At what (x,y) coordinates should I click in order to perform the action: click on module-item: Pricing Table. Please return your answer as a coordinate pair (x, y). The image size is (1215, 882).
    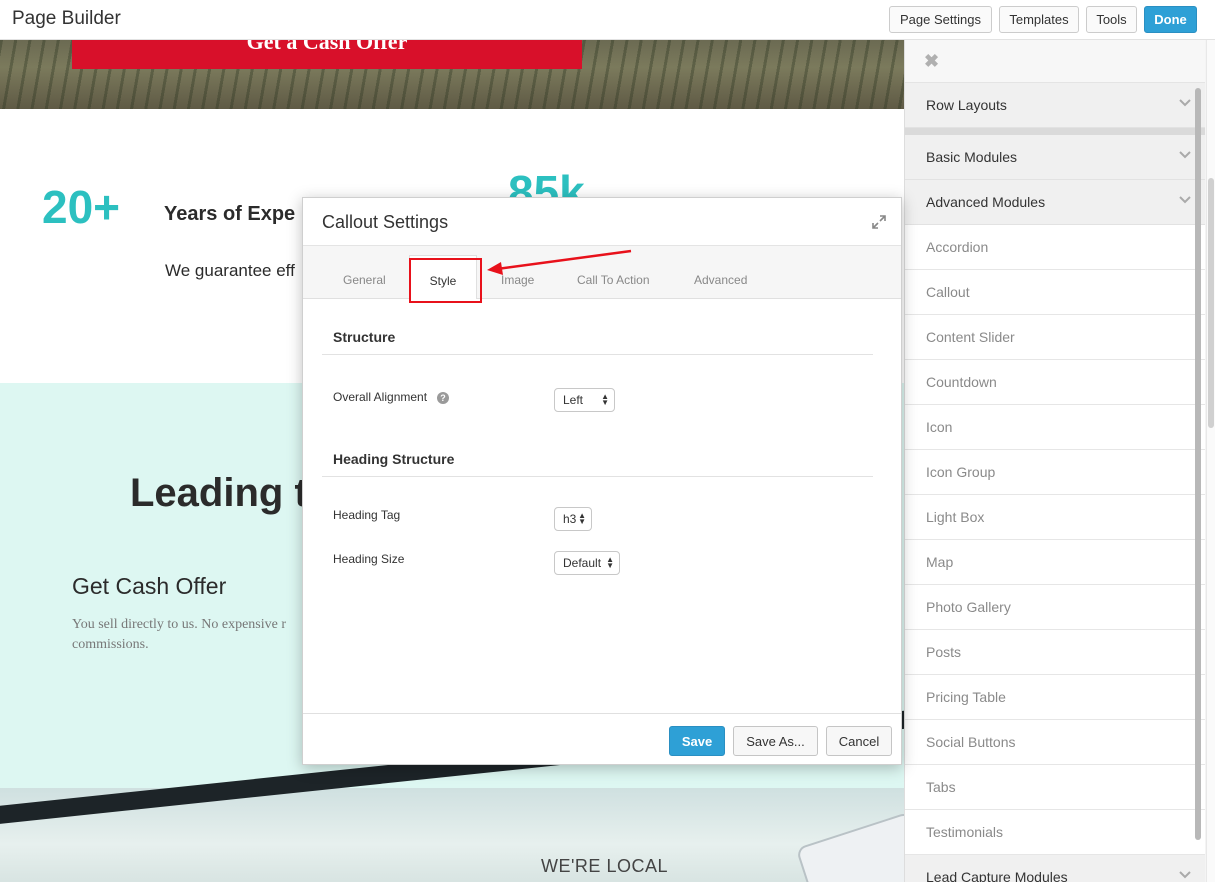
    Looking at the image, I should click on (1055, 697).